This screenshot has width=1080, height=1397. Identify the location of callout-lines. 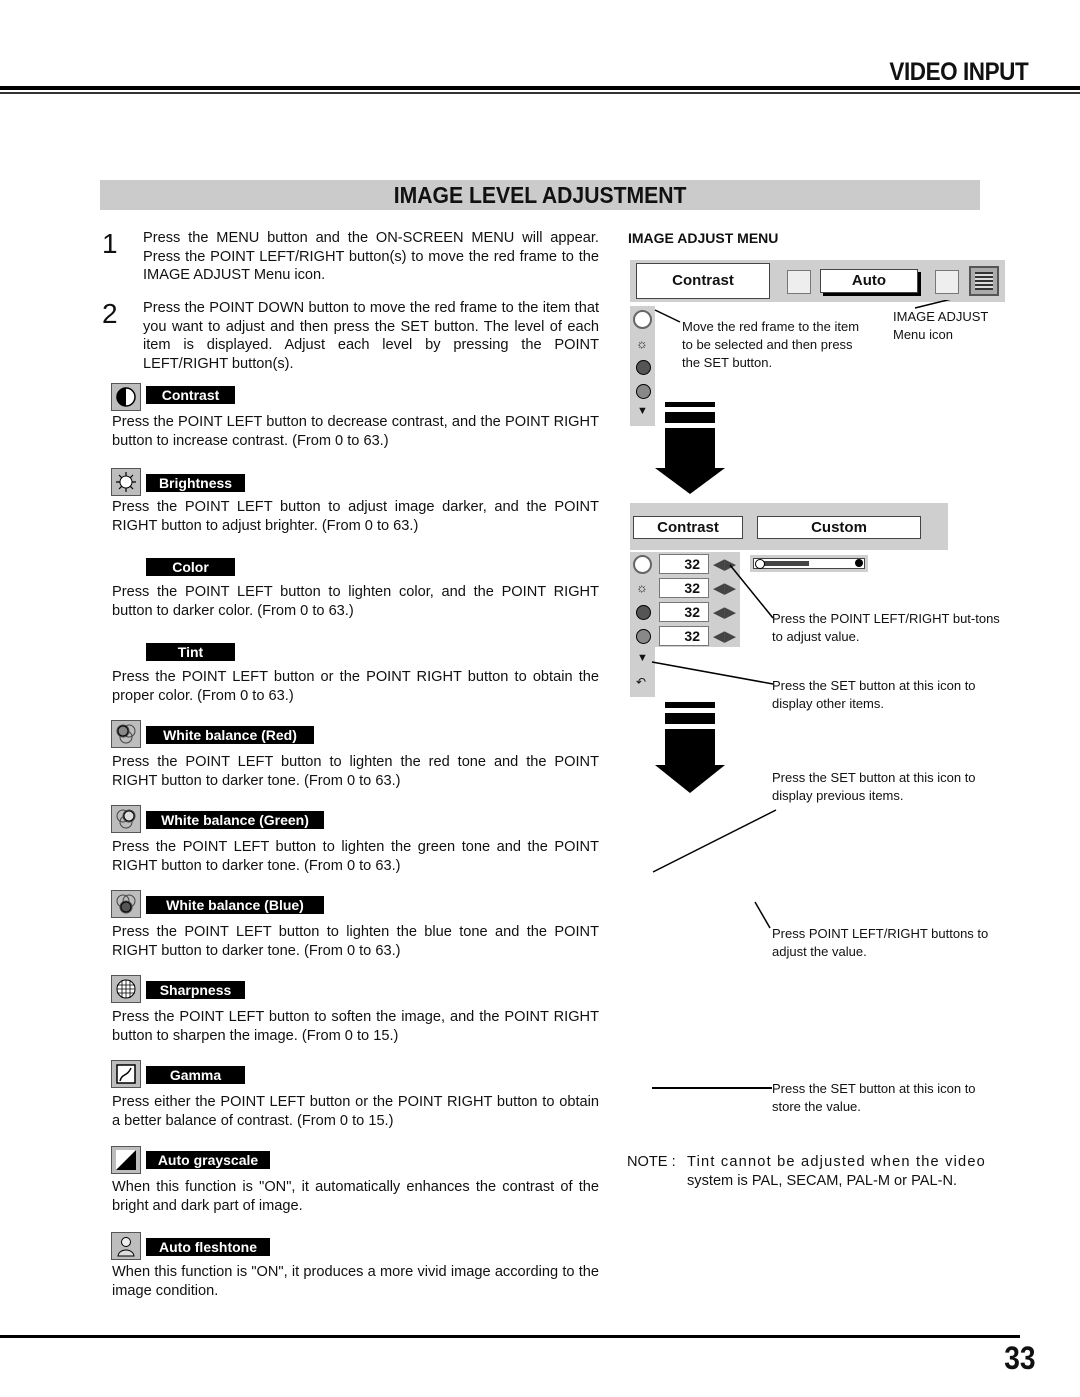
(714, 746).